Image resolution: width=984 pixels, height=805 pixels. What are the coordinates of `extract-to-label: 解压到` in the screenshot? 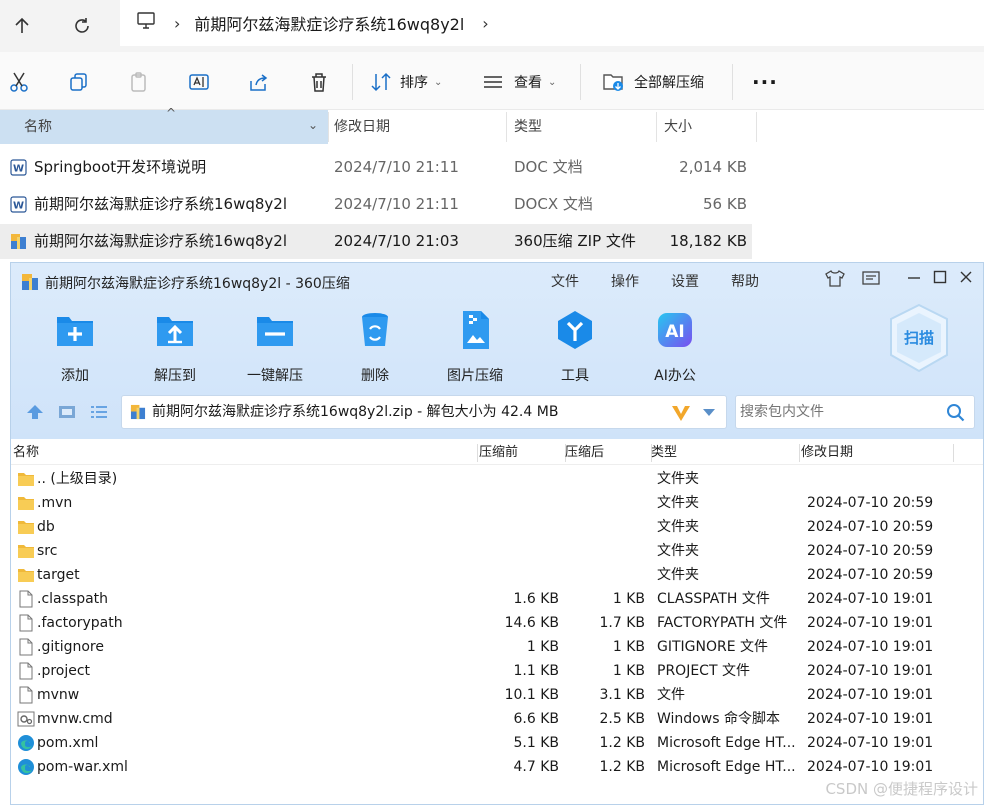 It's located at (175, 376).